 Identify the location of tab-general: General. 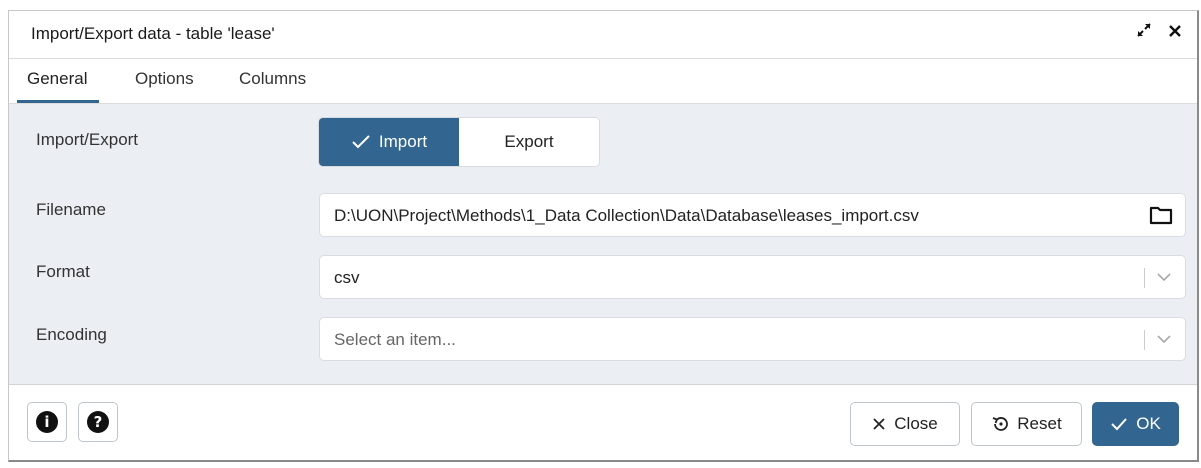
(58, 86).